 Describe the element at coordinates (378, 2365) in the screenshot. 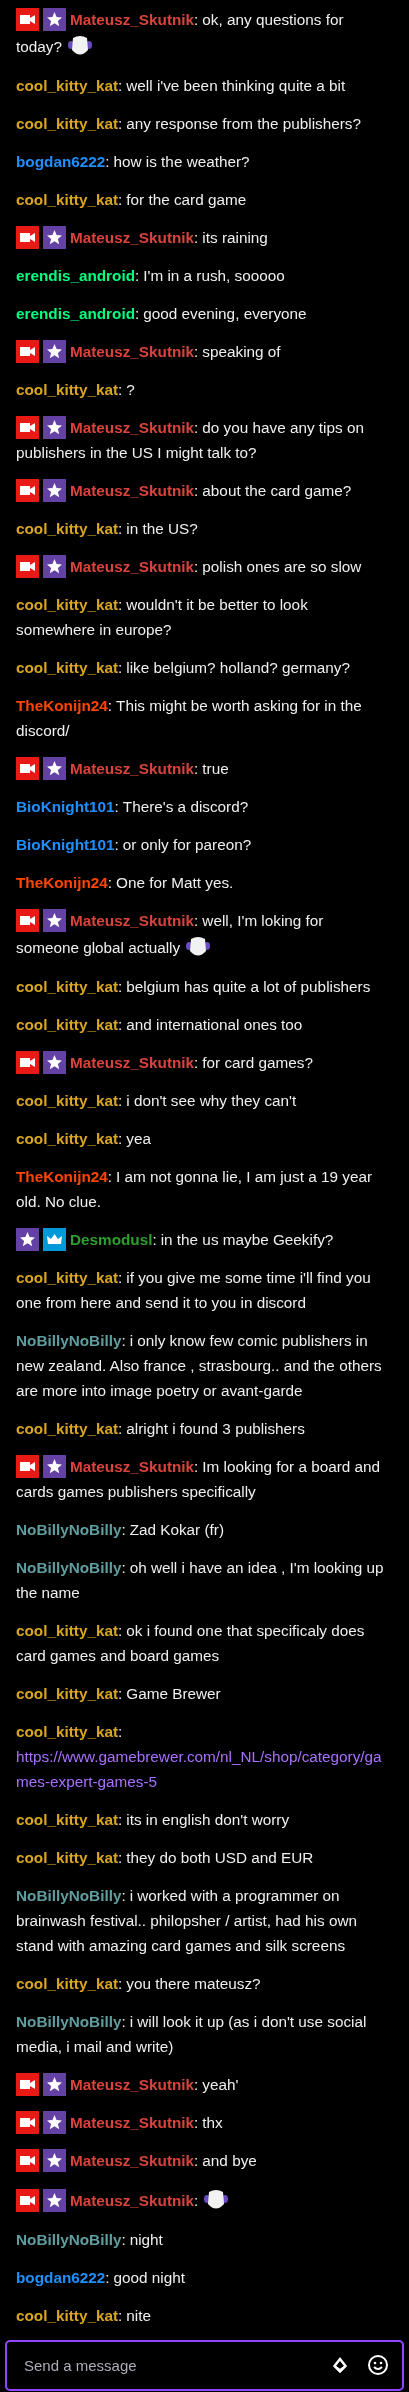

I see `smiley-icon` at that location.